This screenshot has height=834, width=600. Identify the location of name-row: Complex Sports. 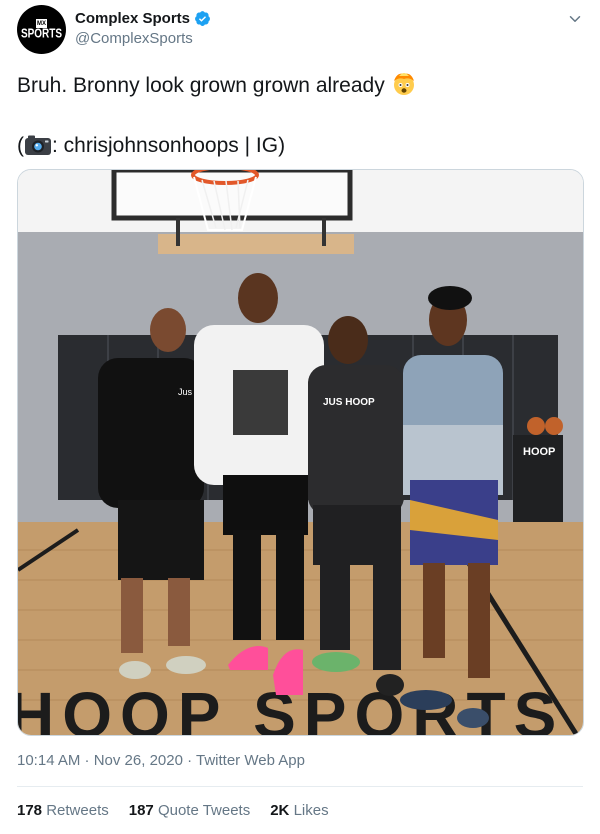
(143, 18).